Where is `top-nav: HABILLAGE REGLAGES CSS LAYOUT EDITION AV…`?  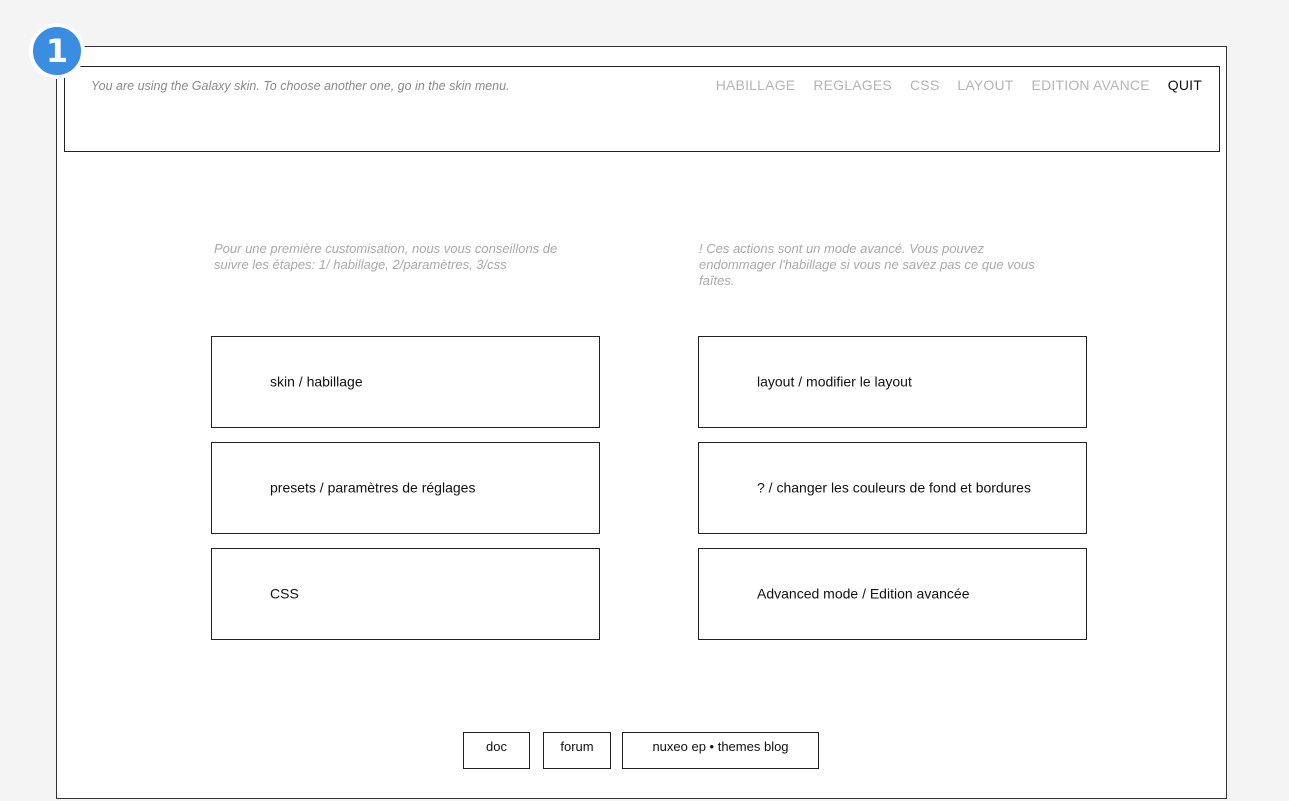 top-nav: HABILLAGE REGLAGES CSS LAYOUT EDITION AV… is located at coordinates (950, 85).